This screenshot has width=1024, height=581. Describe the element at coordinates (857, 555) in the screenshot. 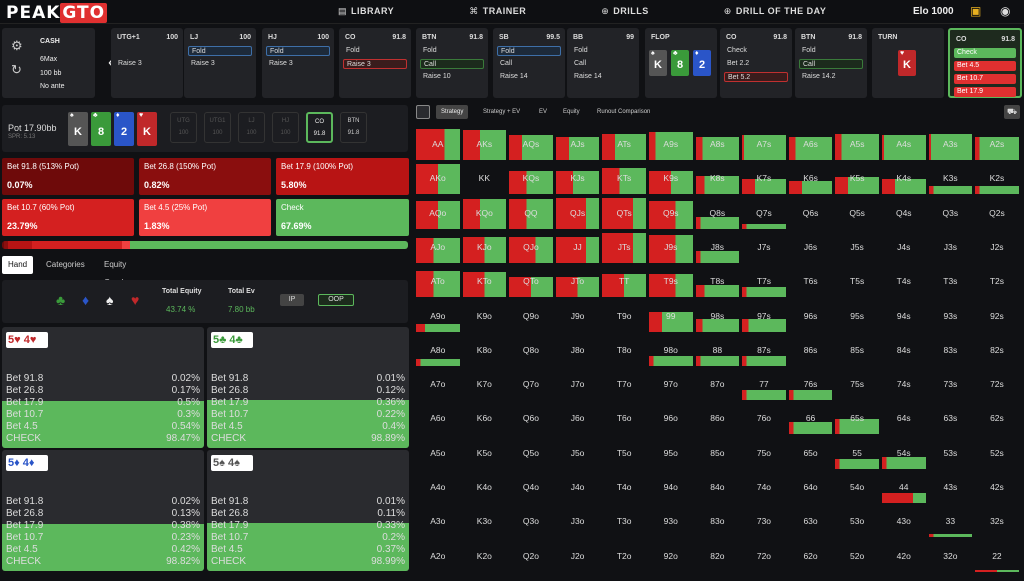

I see `hand-cell: 52o` at that location.